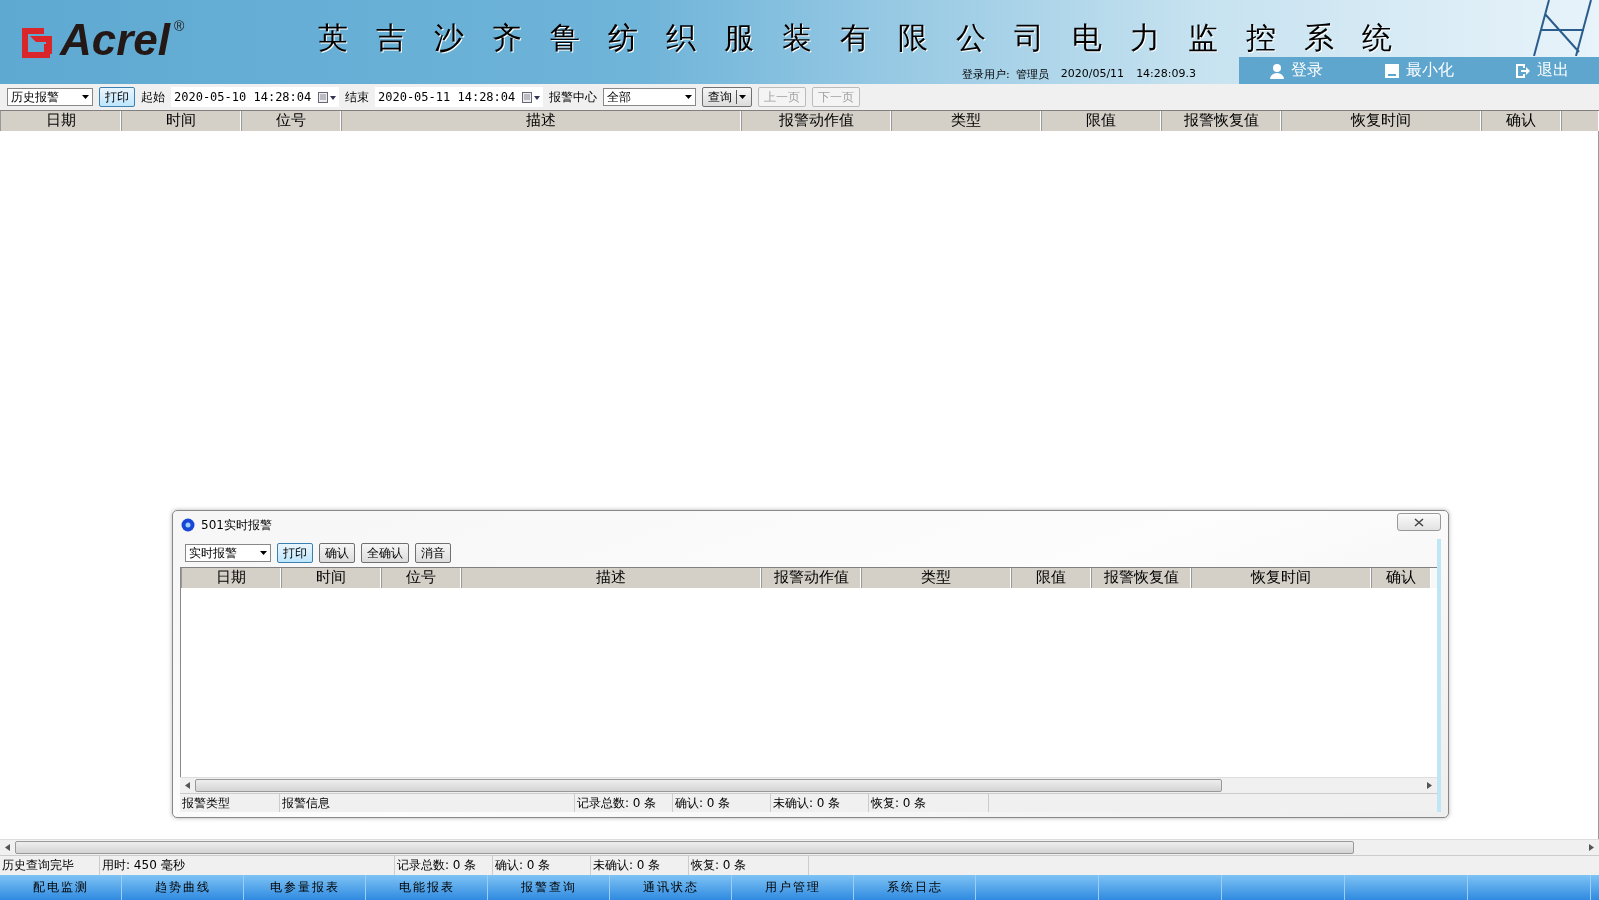 The height and width of the screenshot is (900, 1599). I want to click on print-button: 打印, so click(117, 97).